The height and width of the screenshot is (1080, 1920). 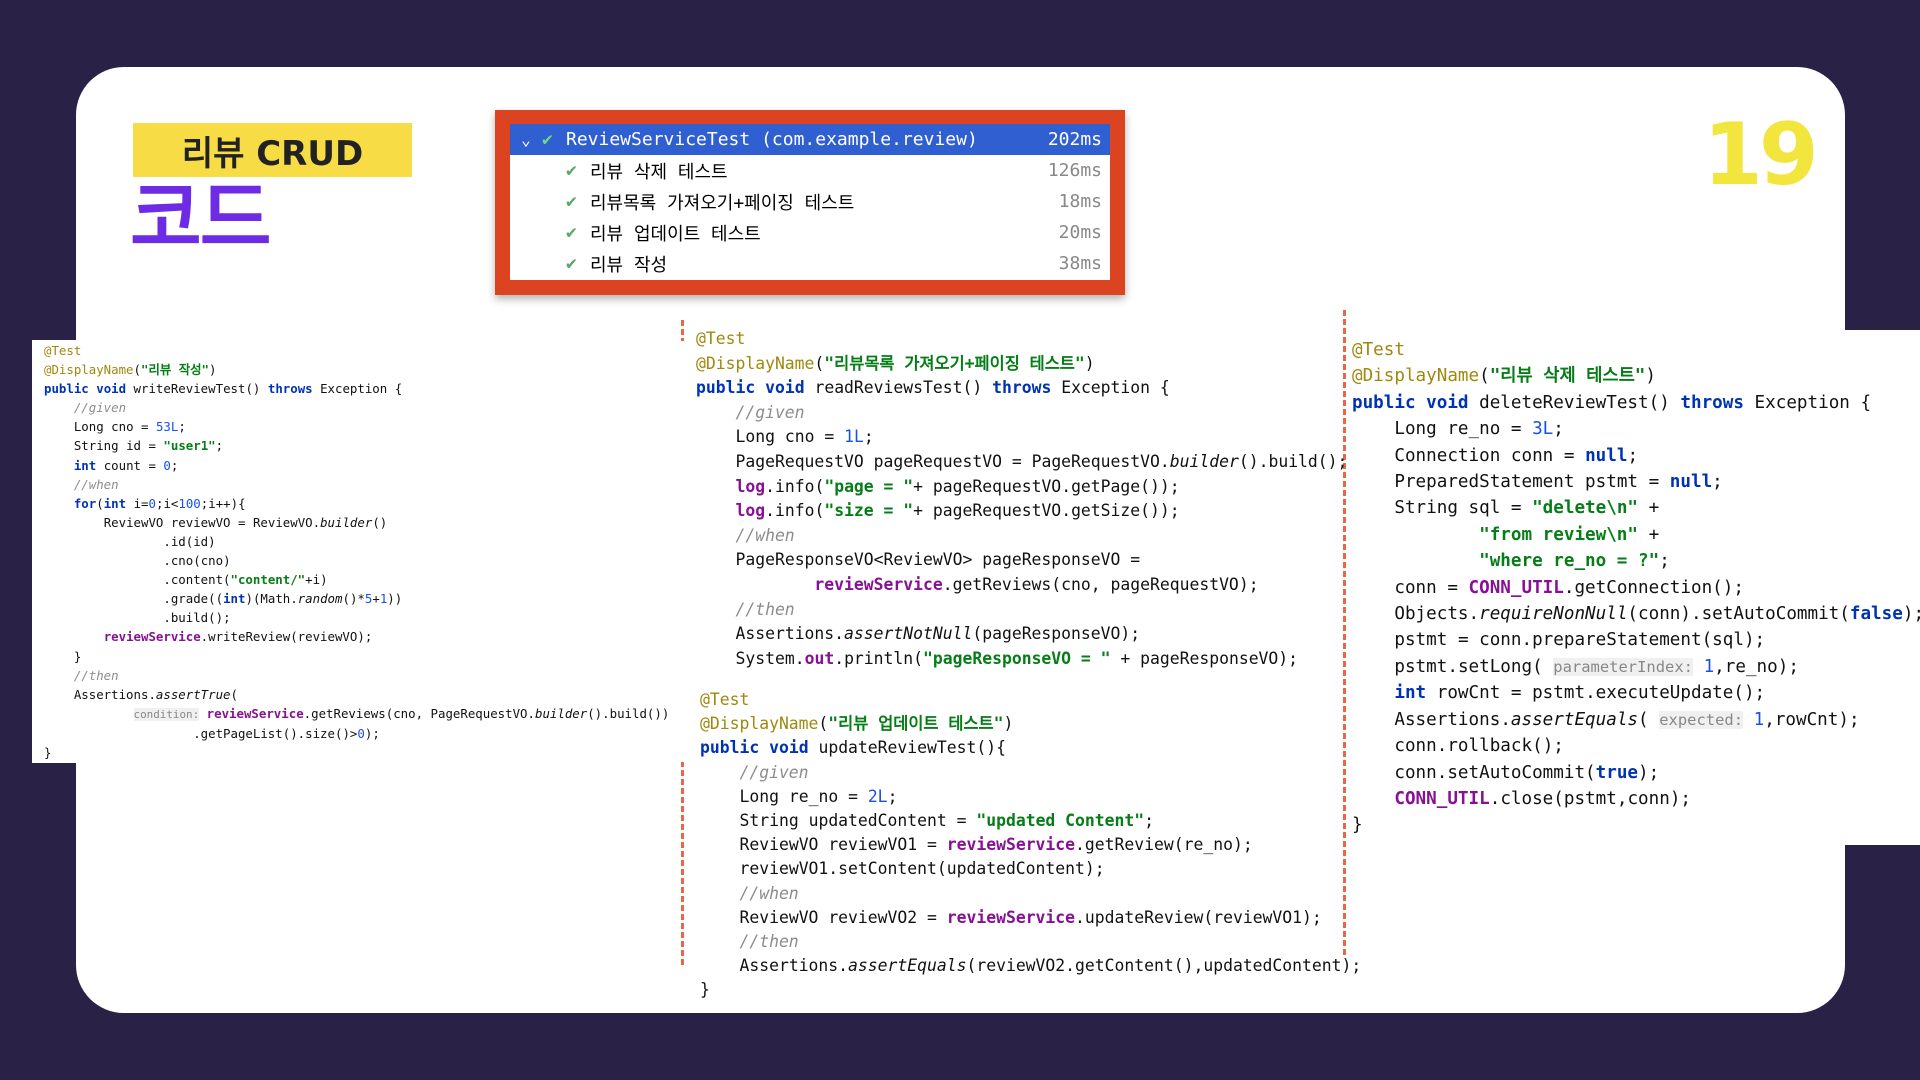 What do you see at coordinates (286, 733) in the screenshot?
I see `code-line: .getPageList().size()>0);` at bounding box center [286, 733].